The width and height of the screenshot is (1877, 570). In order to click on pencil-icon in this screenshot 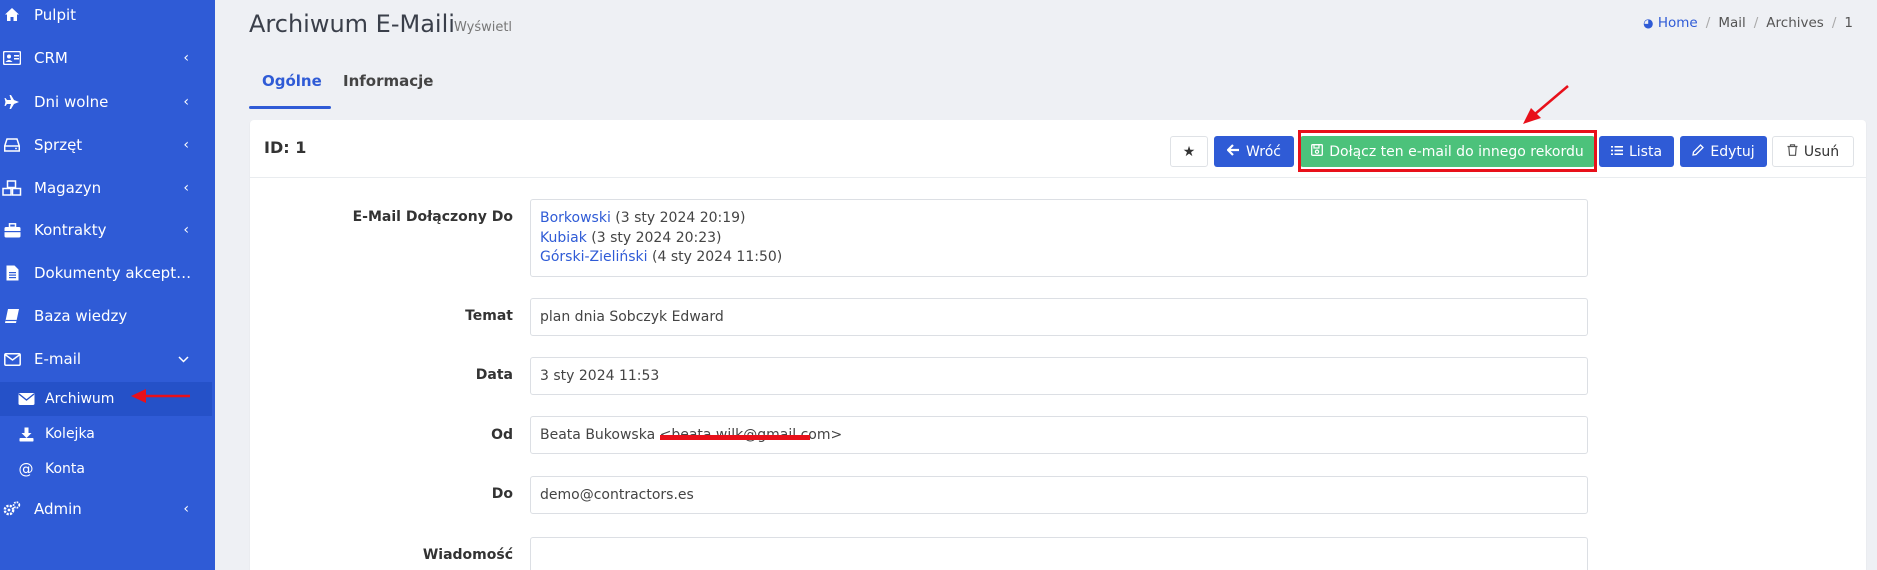, I will do `click(1698, 151)`.